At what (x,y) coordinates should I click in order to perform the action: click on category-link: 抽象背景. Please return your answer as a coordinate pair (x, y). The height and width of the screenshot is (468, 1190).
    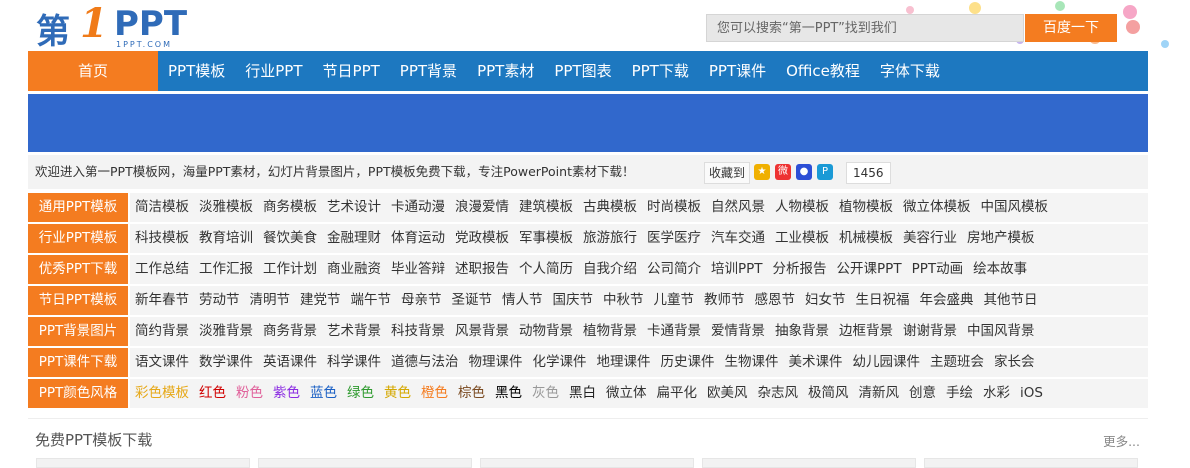
    Looking at the image, I should click on (802, 331).